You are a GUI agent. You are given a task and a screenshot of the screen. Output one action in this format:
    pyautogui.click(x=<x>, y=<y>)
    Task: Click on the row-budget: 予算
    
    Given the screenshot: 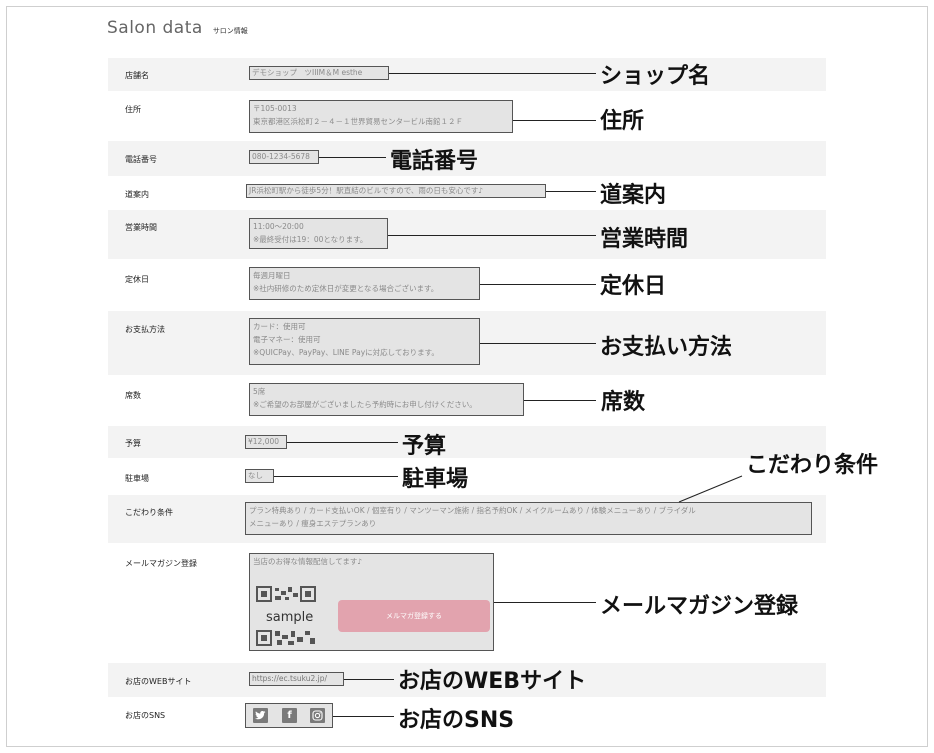 What is the action you would take?
    pyautogui.click(x=467, y=442)
    